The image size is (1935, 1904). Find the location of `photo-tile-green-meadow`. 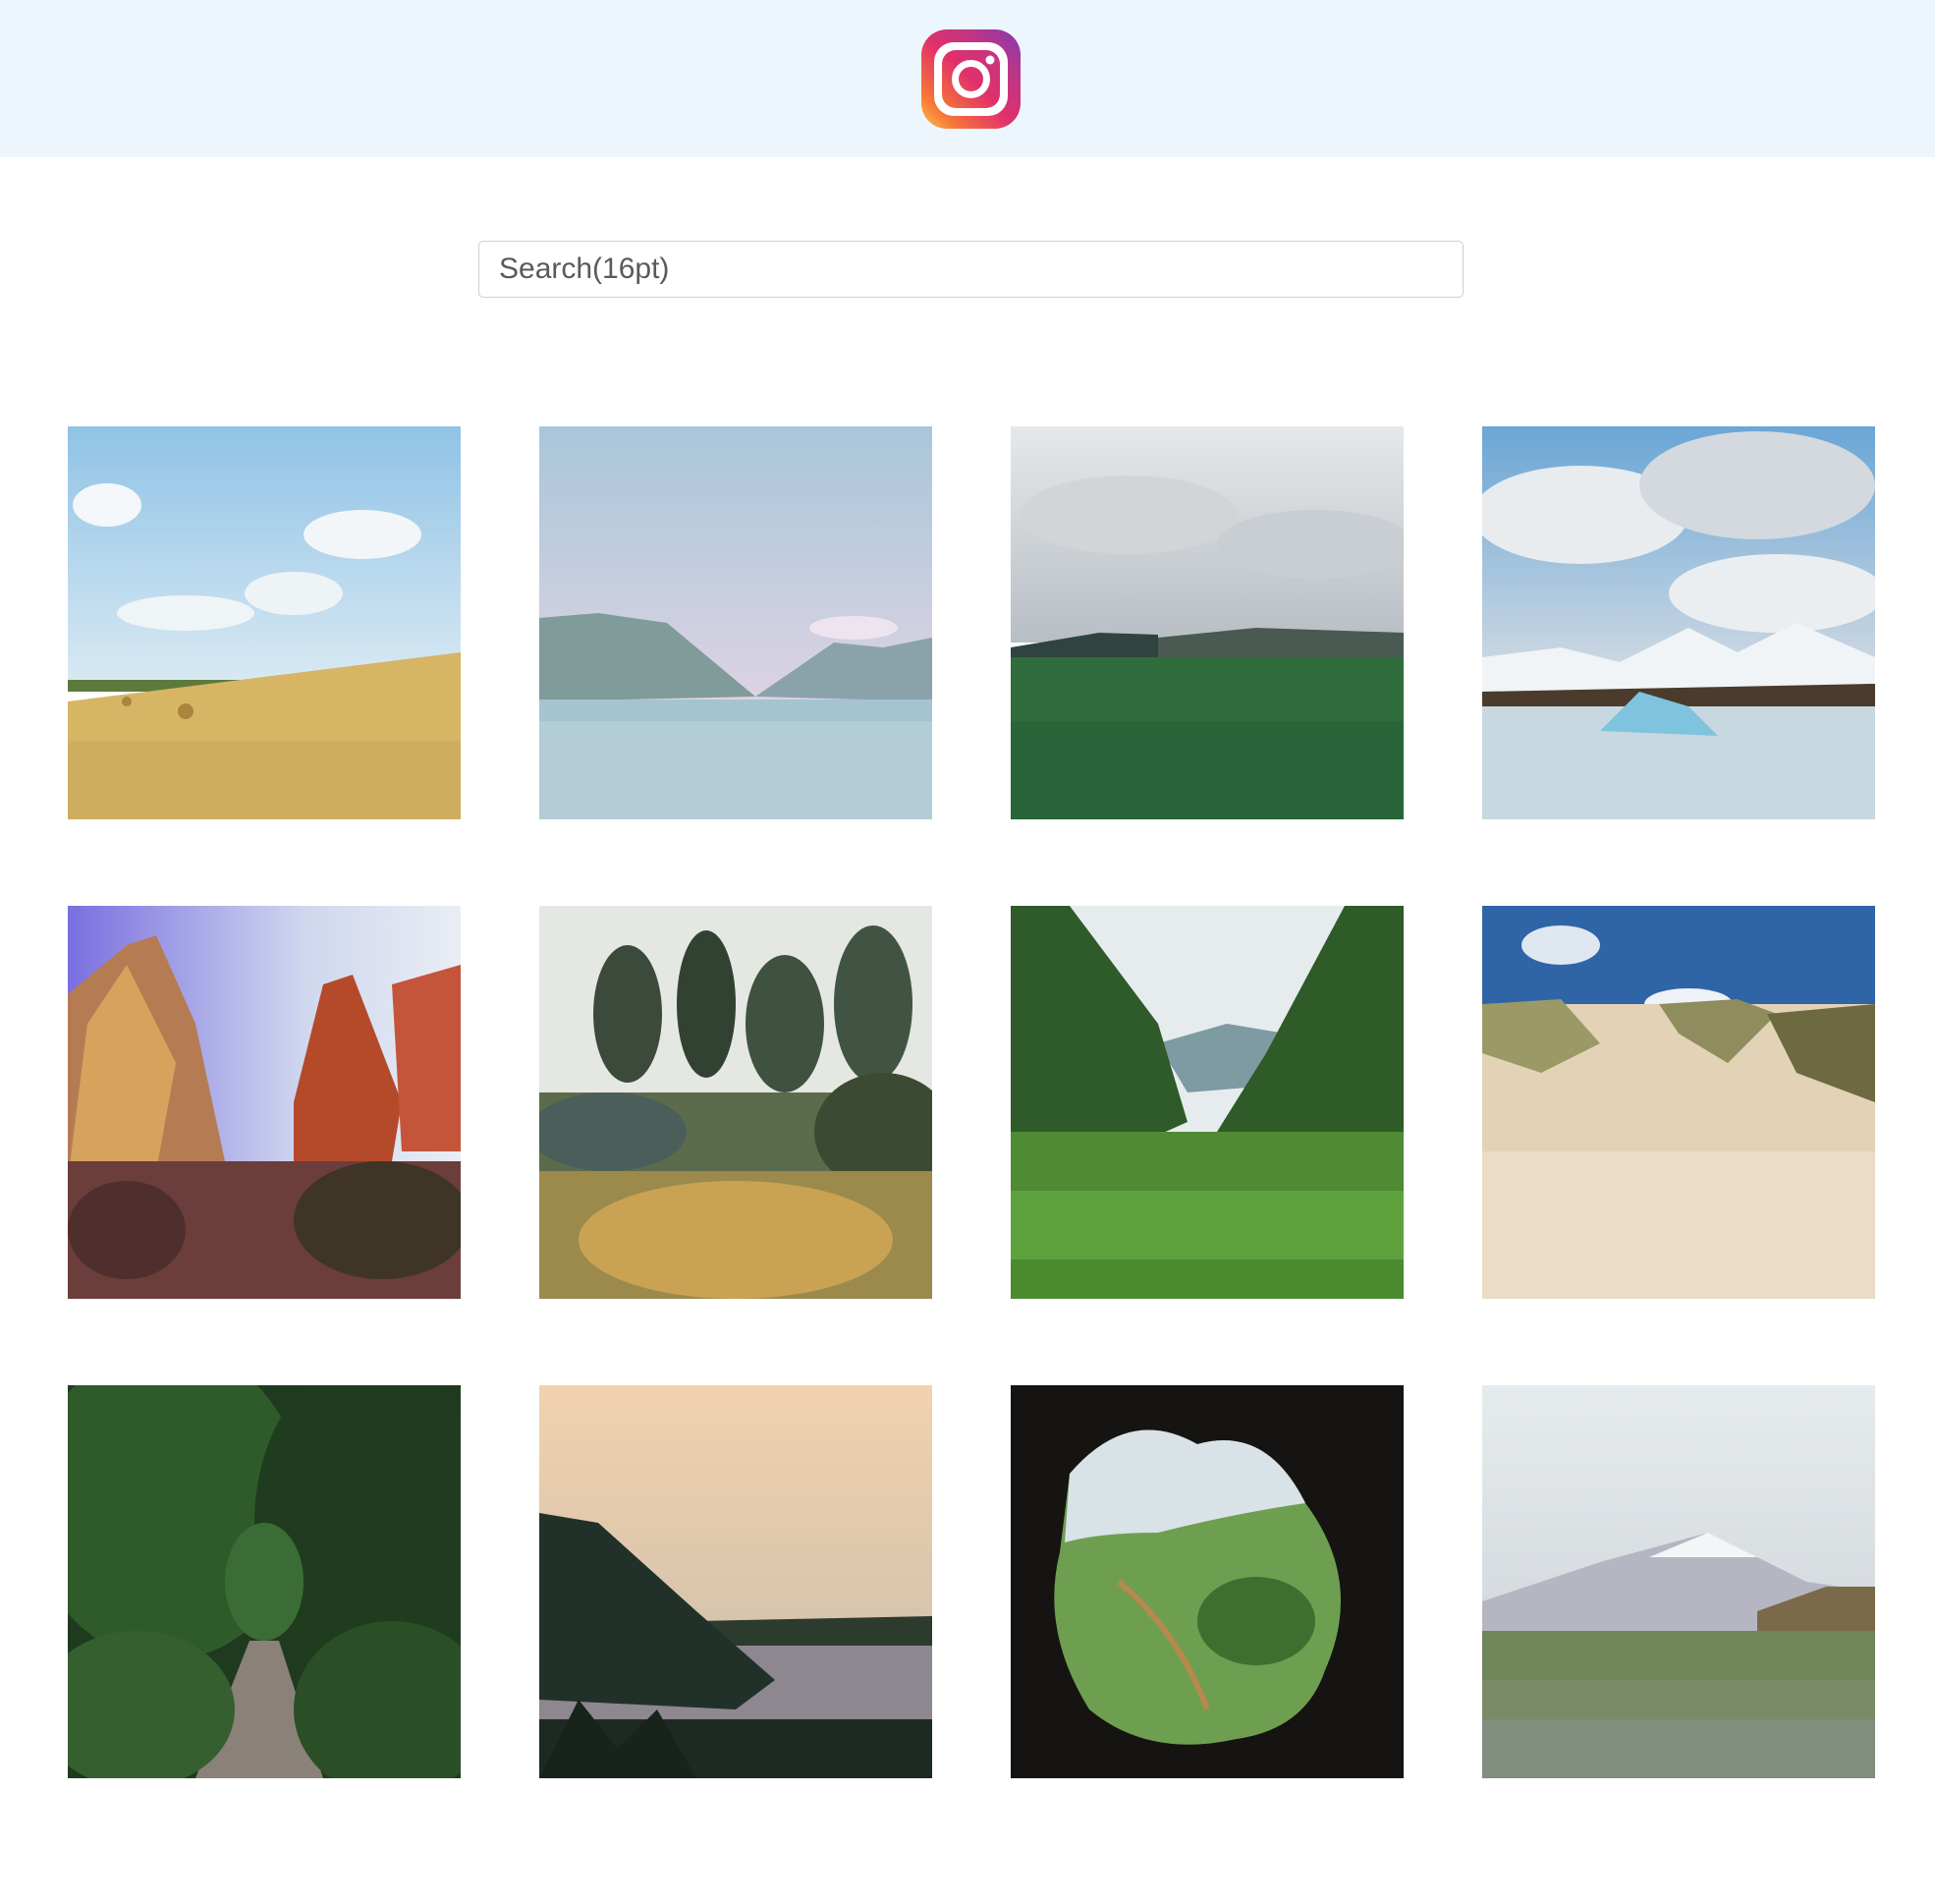

photo-tile-green-meadow is located at coordinates (1208, 622).